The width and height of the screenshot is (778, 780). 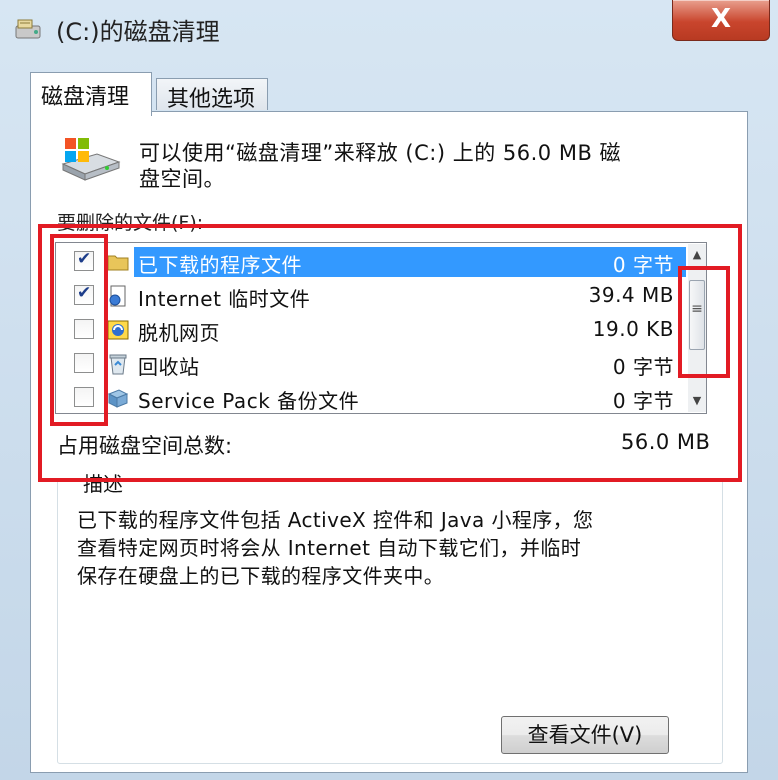 I want to click on tab-disk-cleanup: 磁盘清理, so click(x=91, y=94).